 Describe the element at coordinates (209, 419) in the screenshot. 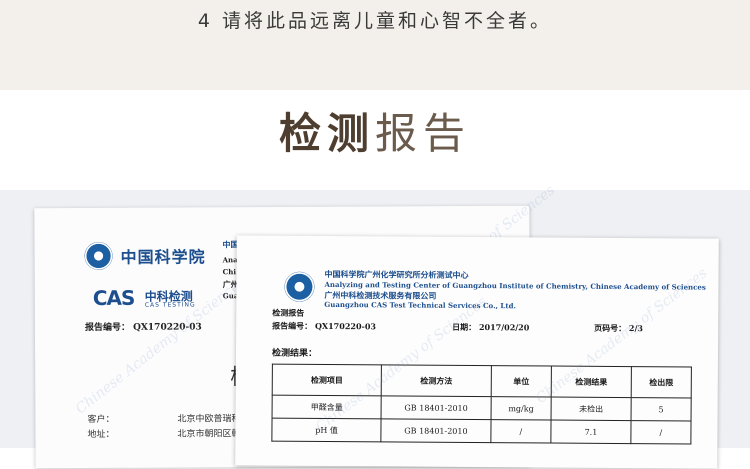

I see `client-value: 北京中欧普瑞科` at that location.